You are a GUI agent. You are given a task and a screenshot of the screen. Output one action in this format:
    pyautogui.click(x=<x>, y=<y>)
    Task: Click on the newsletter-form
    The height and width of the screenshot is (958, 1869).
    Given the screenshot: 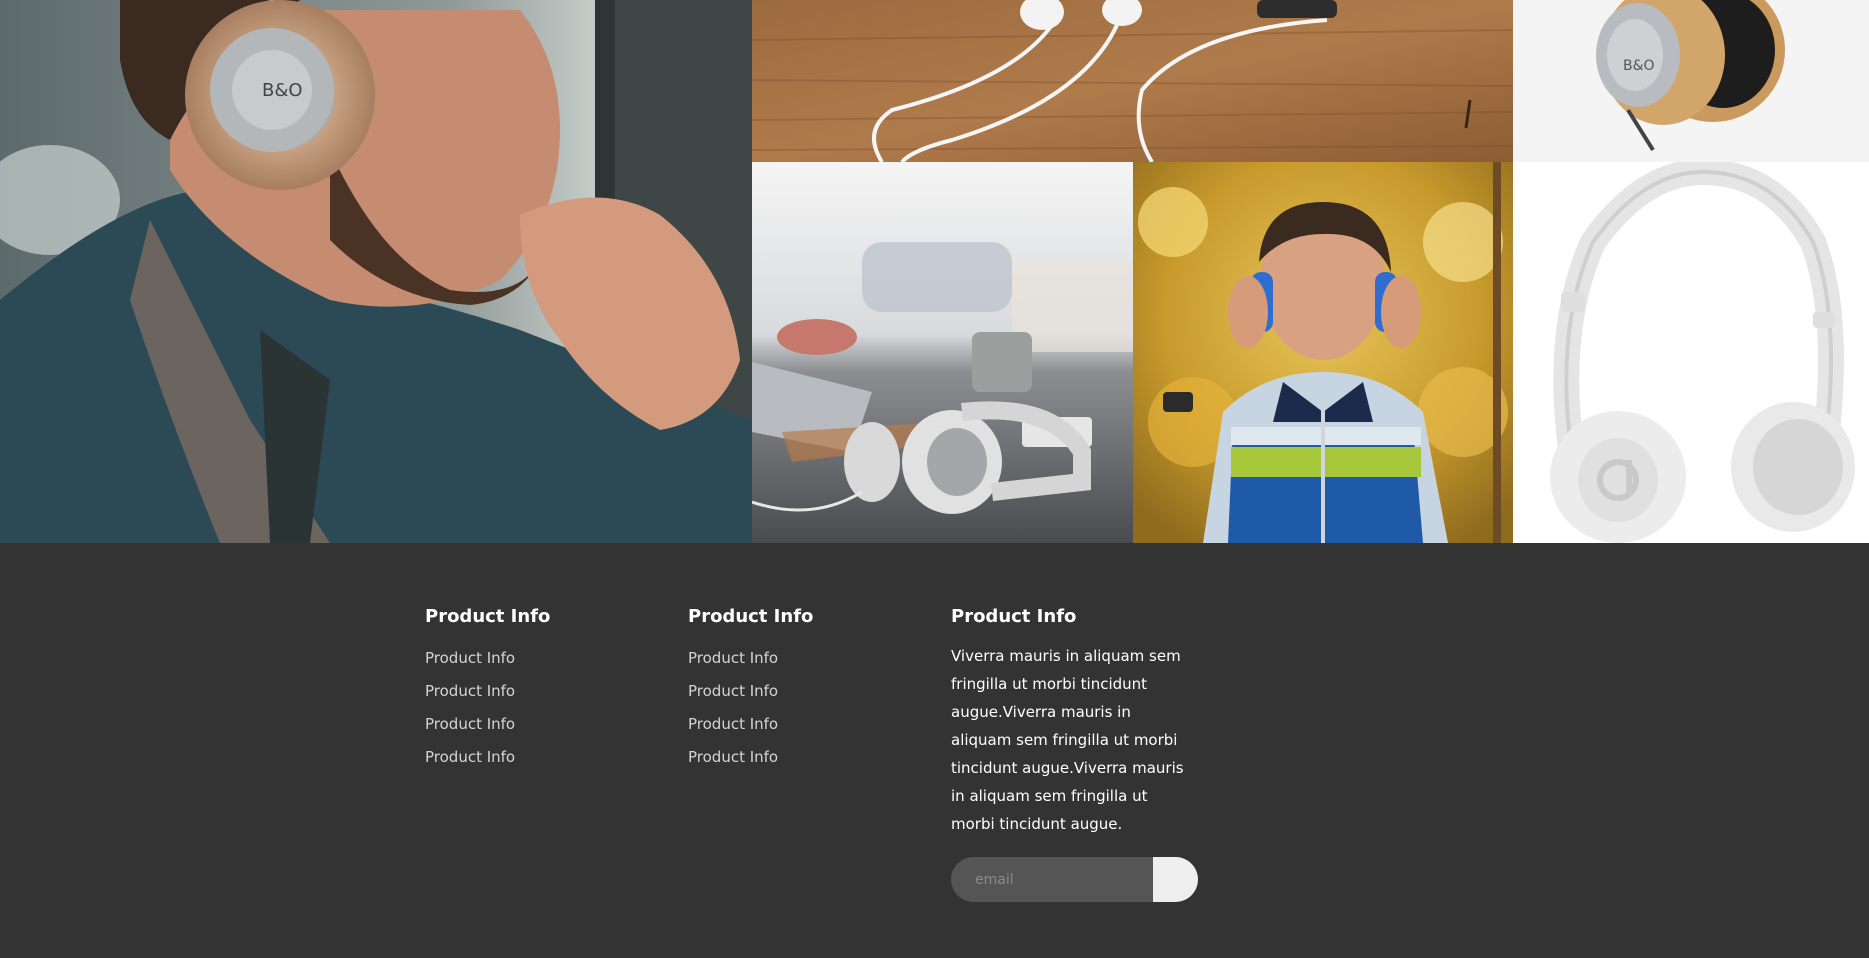 What is the action you would take?
    pyautogui.click(x=1074, y=879)
    